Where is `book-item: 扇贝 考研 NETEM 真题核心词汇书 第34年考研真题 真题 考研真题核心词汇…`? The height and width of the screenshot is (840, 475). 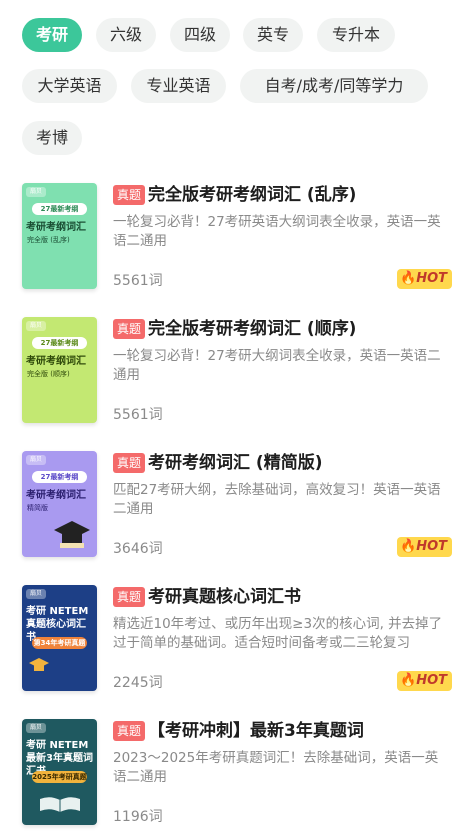 book-item: 扇贝 考研 NETEM 真题核心词汇书 第34年考研真题 真题 考研真题核心词汇… is located at coordinates (237, 644).